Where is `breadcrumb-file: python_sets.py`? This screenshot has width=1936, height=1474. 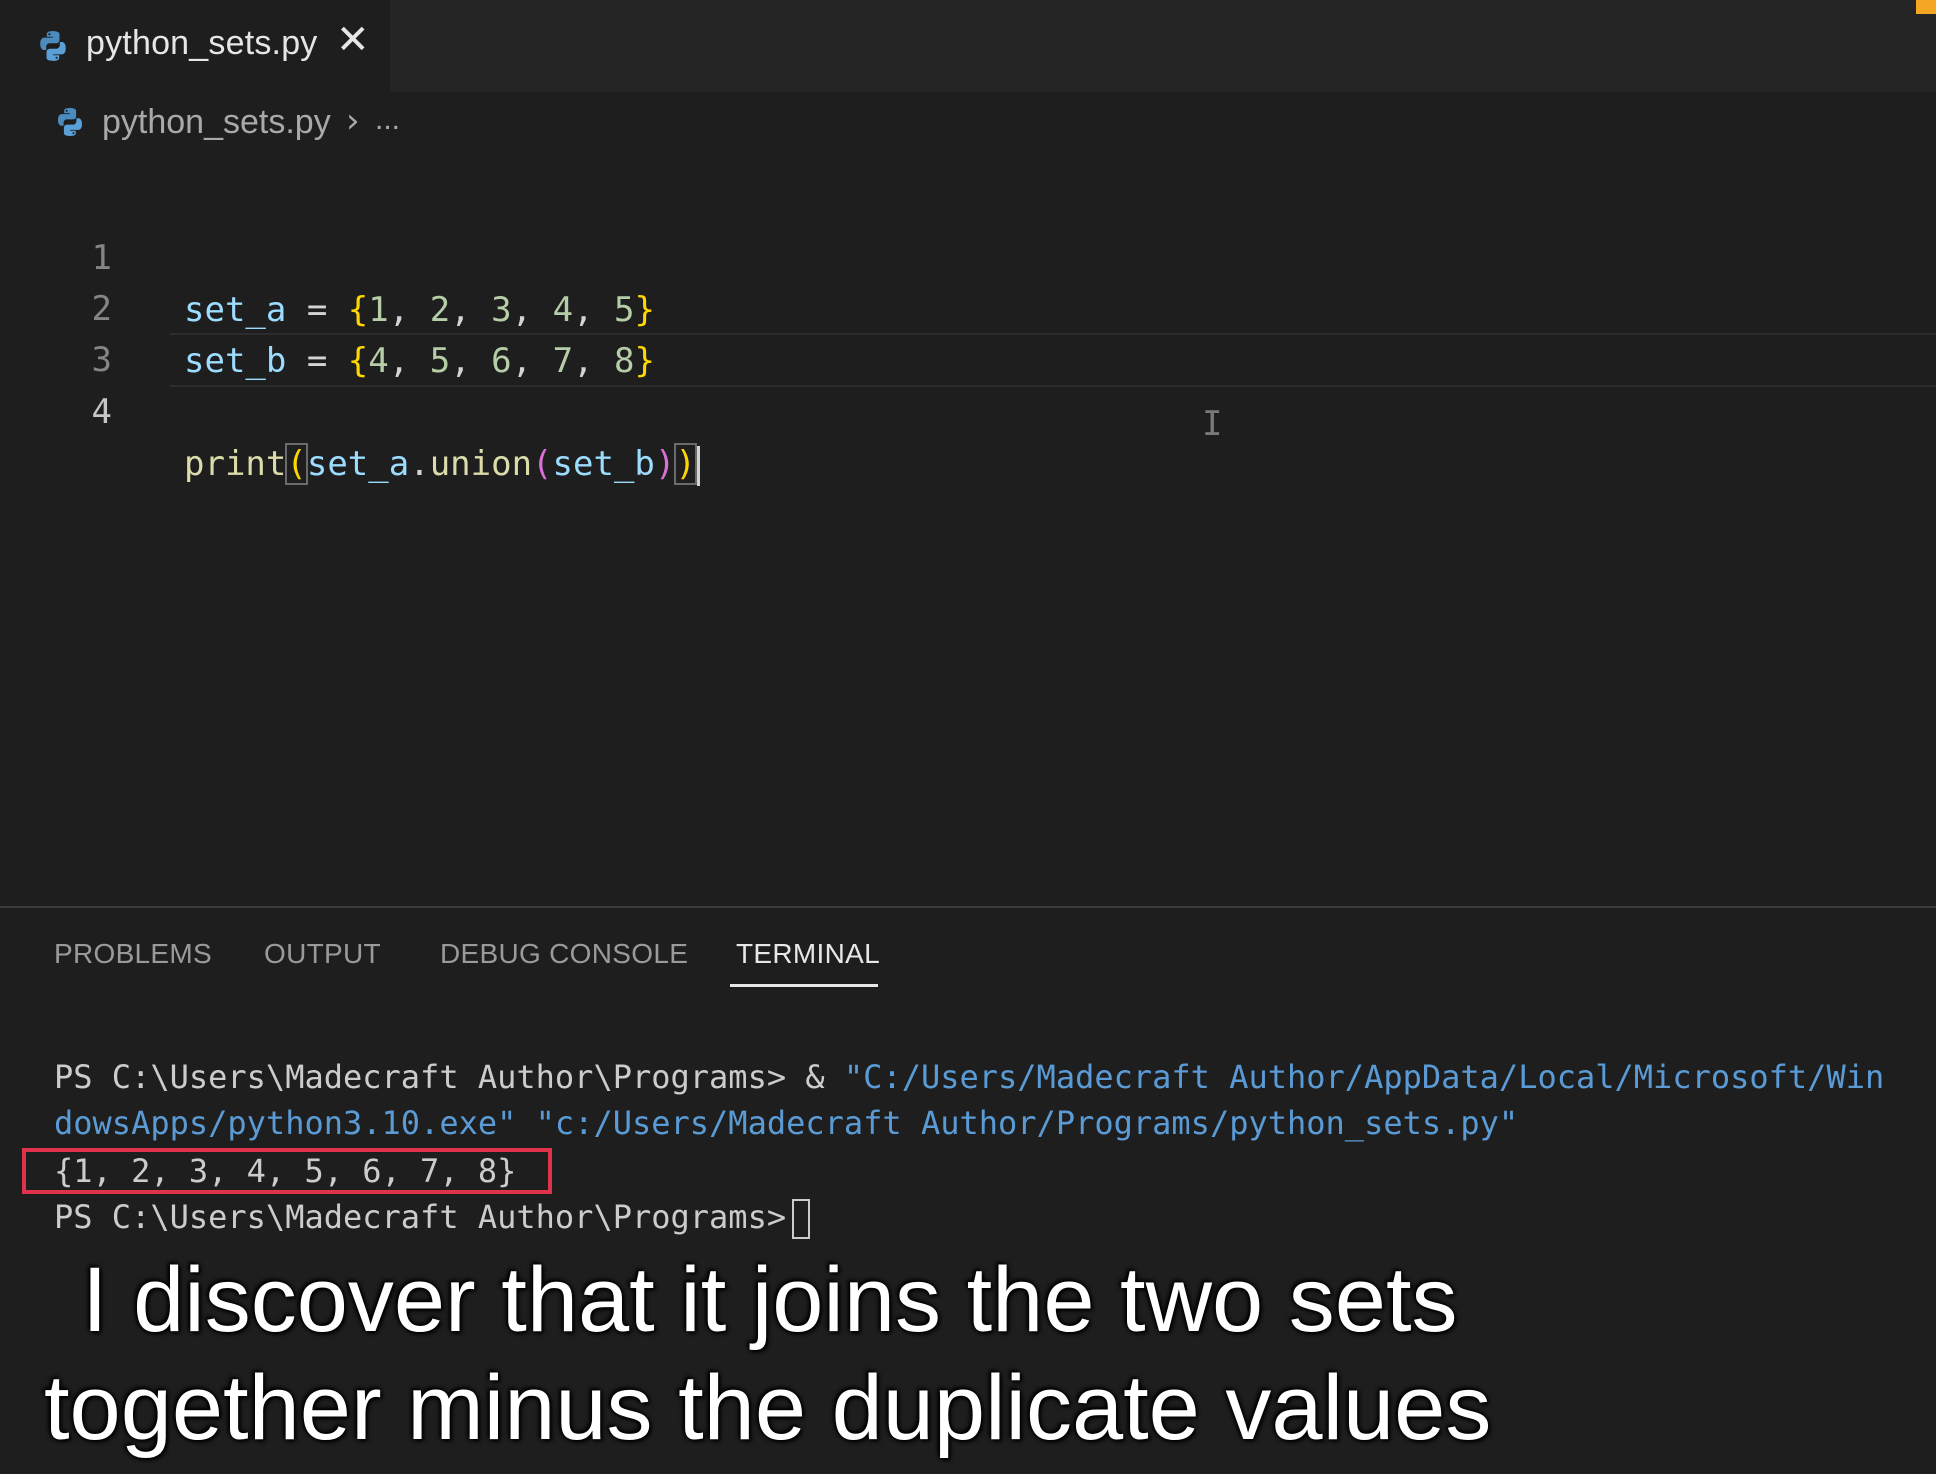
breadcrumb-file: python_sets.py is located at coordinates (216, 122).